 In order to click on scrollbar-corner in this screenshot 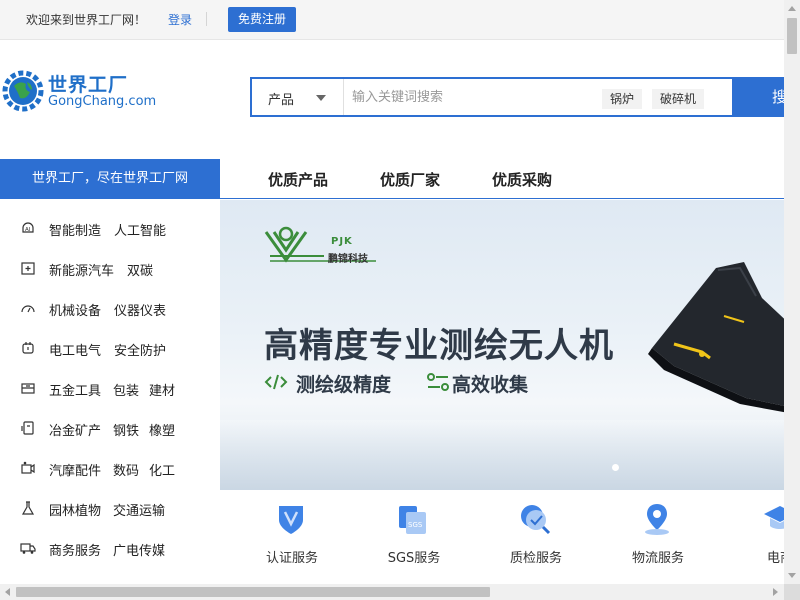, I will do `click(792, 592)`.